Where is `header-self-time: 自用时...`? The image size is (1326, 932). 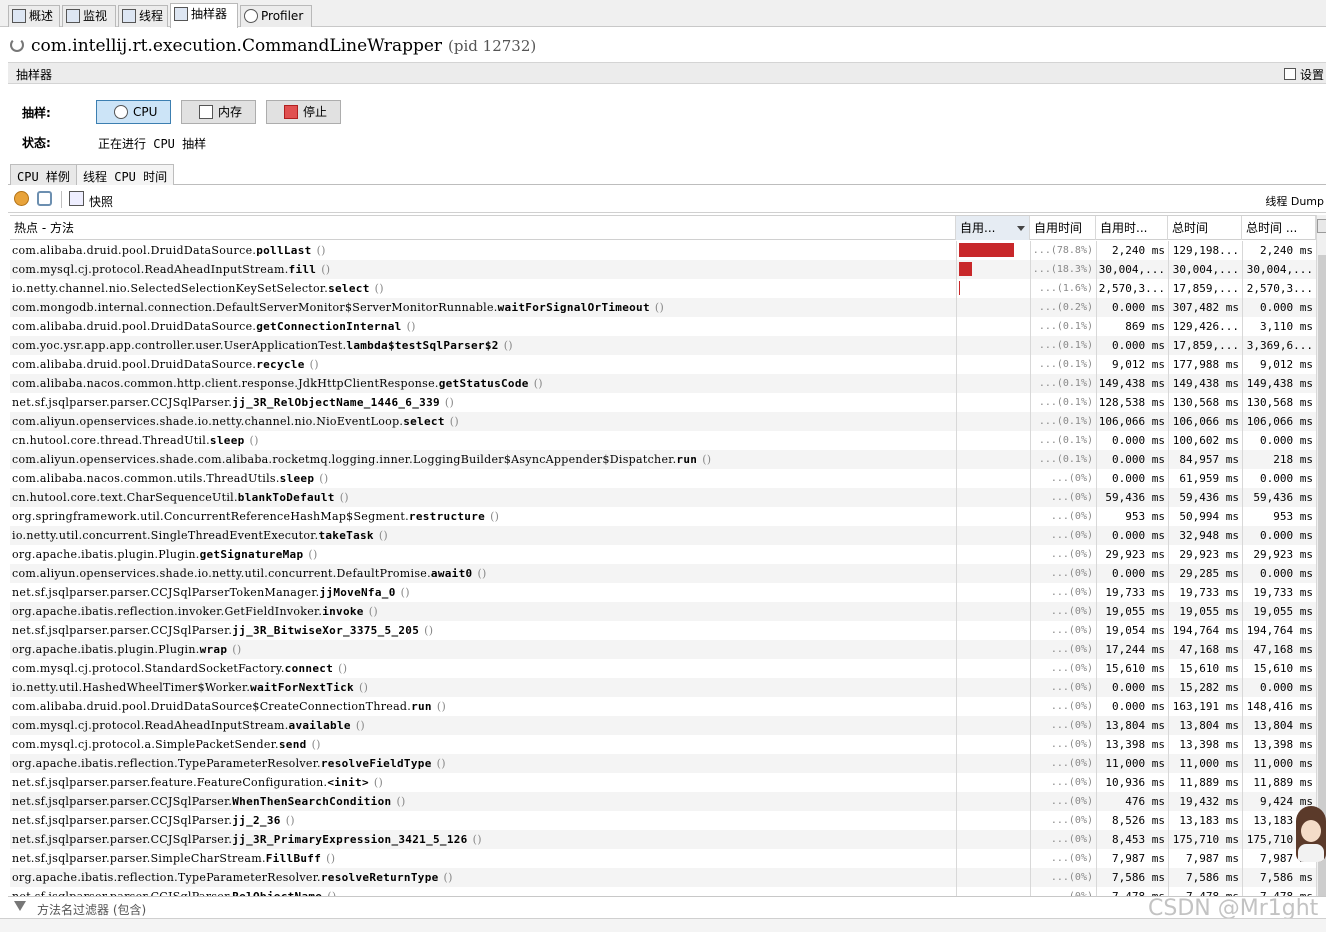 header-self-time: 自用时... is located at coordinates (1132, 228).